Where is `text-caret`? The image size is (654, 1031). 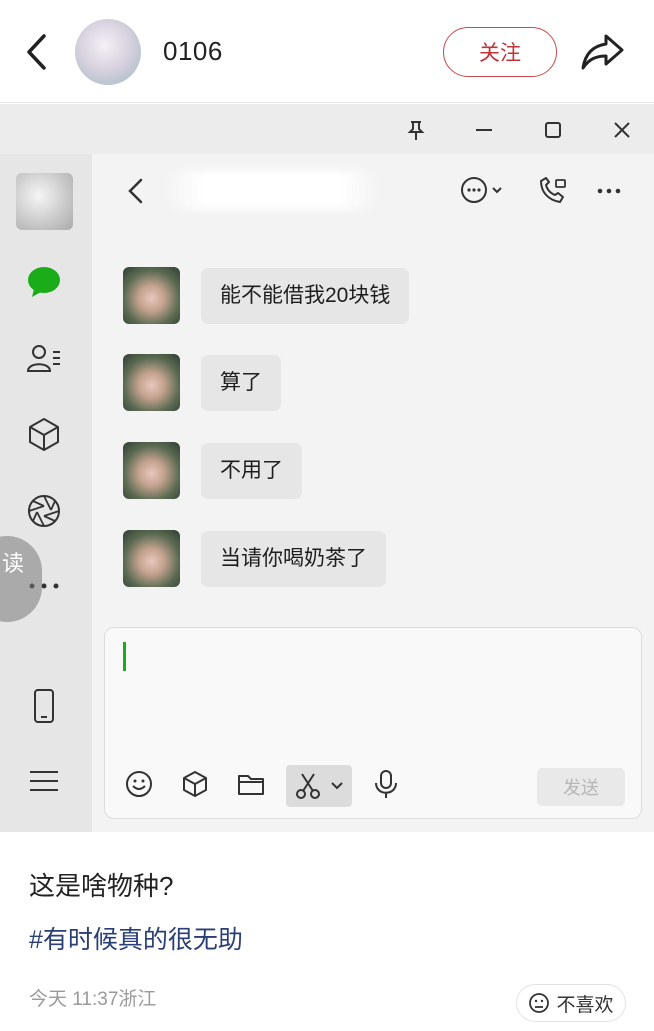
text-caret is located at coordinates (124, 656).